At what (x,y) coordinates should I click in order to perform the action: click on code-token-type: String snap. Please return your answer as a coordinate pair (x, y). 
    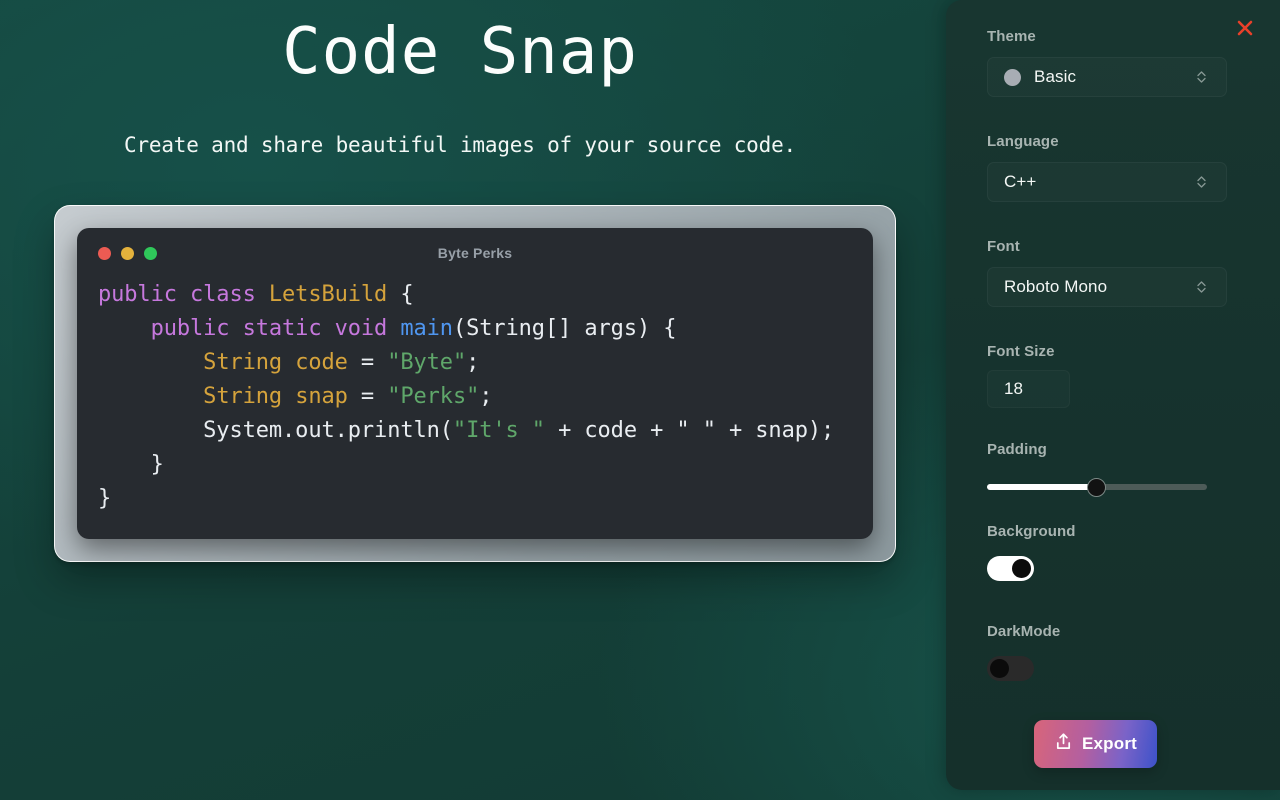
    Looking at the image, I should click on (282, 396).